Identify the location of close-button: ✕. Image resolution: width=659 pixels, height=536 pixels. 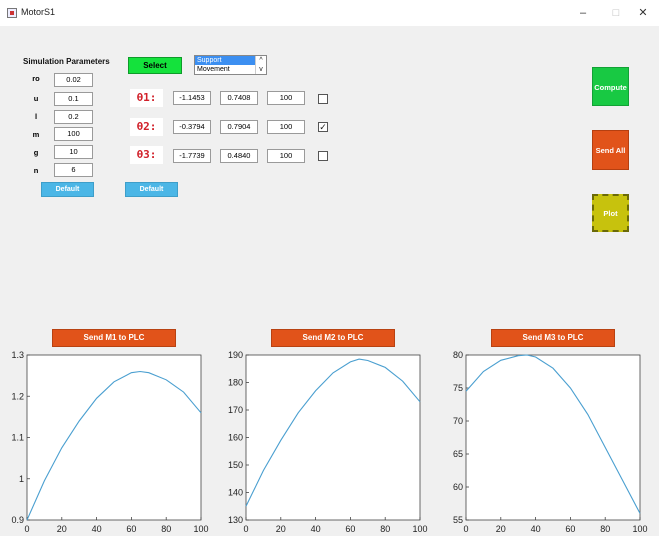
(643, 13).